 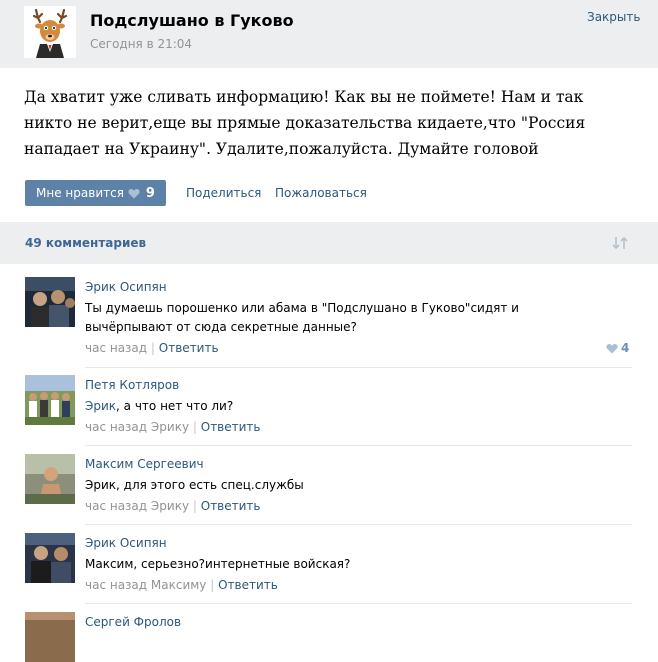 What do you see at coordinates (329, 243) in the screenshot?
I see `comments-header: 49 комментариев` at bounding box center [329, 243].